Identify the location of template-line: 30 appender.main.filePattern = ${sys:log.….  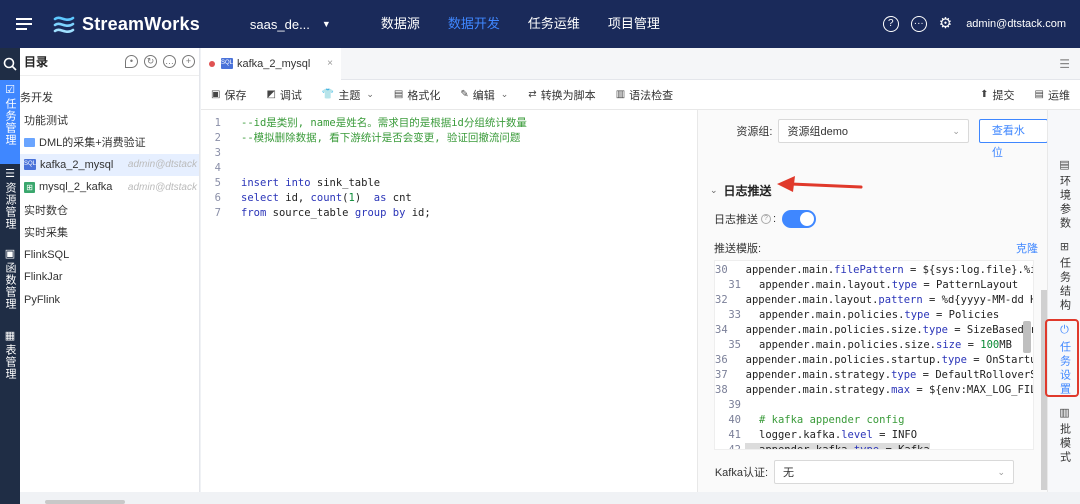
(874, 270).